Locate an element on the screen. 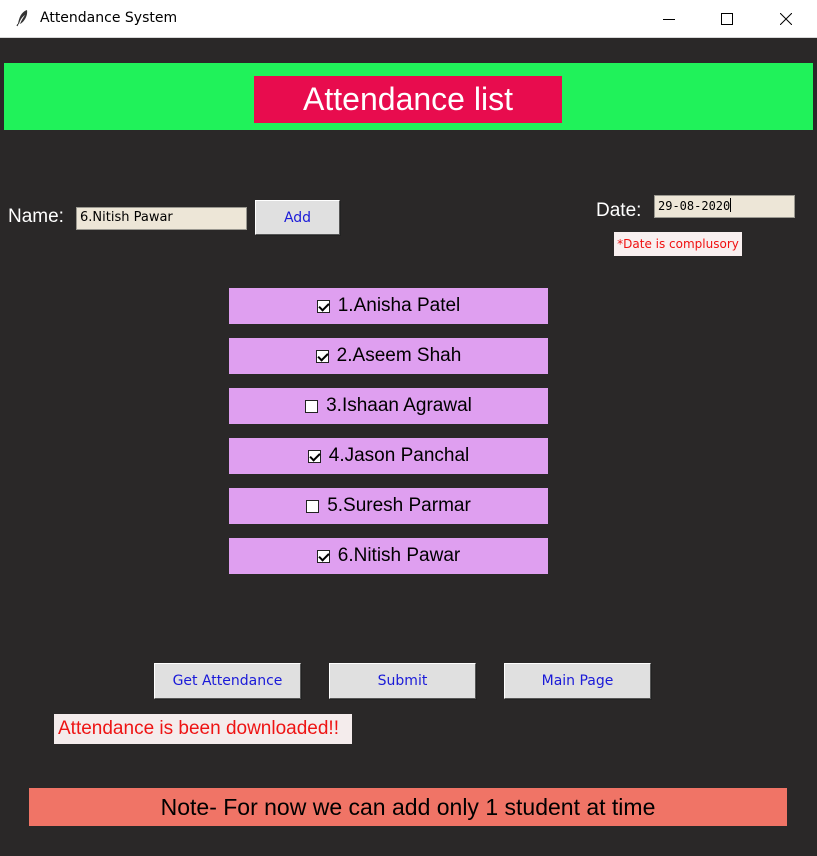  minimize-button is located at coordinates (669, 19).